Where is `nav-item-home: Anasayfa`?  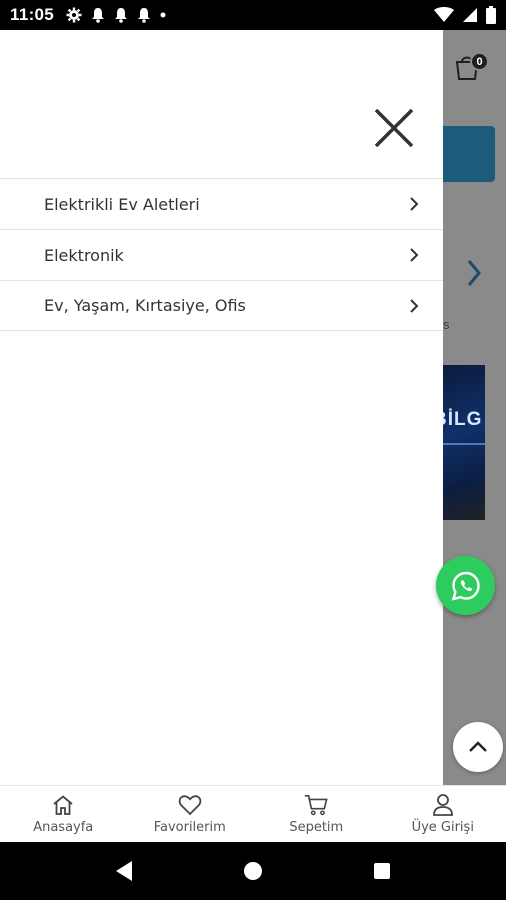
nav-item-home: Anasayfa is located at coordinates (63, 814).